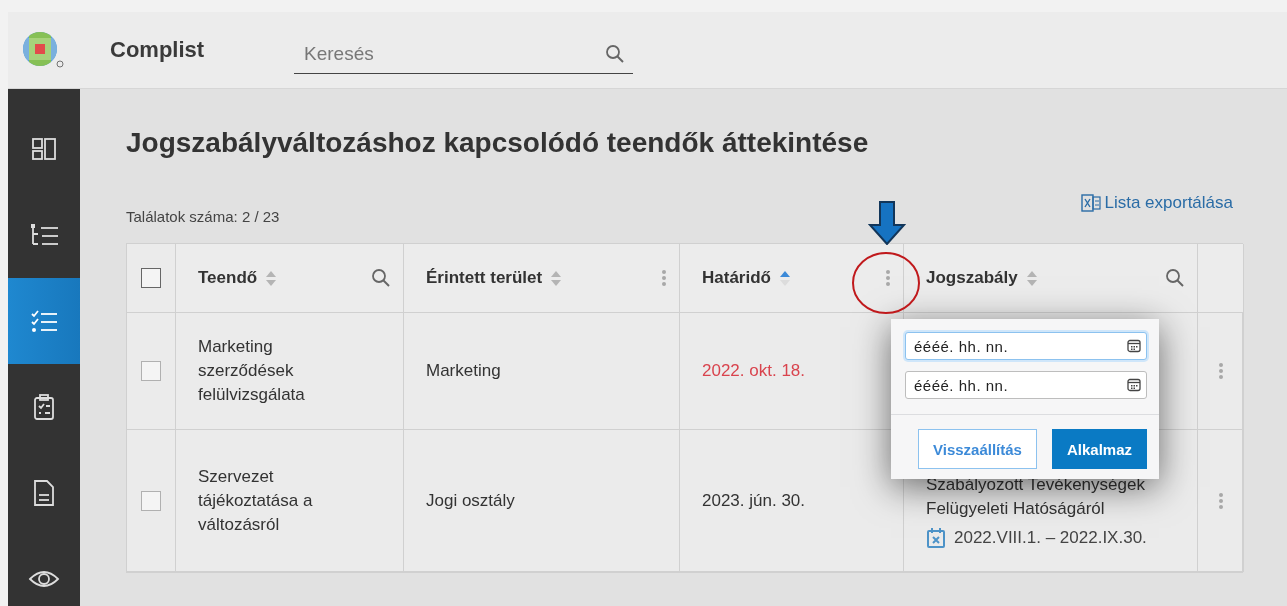  What do you see at coordinates (754, 500) in the screenshot?
I see `deadline-text: 2023. jún. 30.` at bounding box center [754, 500].